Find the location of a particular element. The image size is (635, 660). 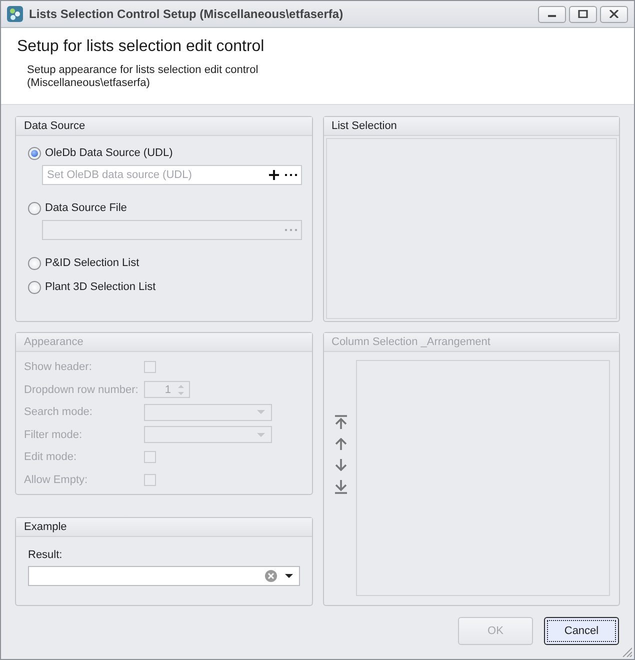

cancel-button: Cancel is located at coordinates (581, 631).